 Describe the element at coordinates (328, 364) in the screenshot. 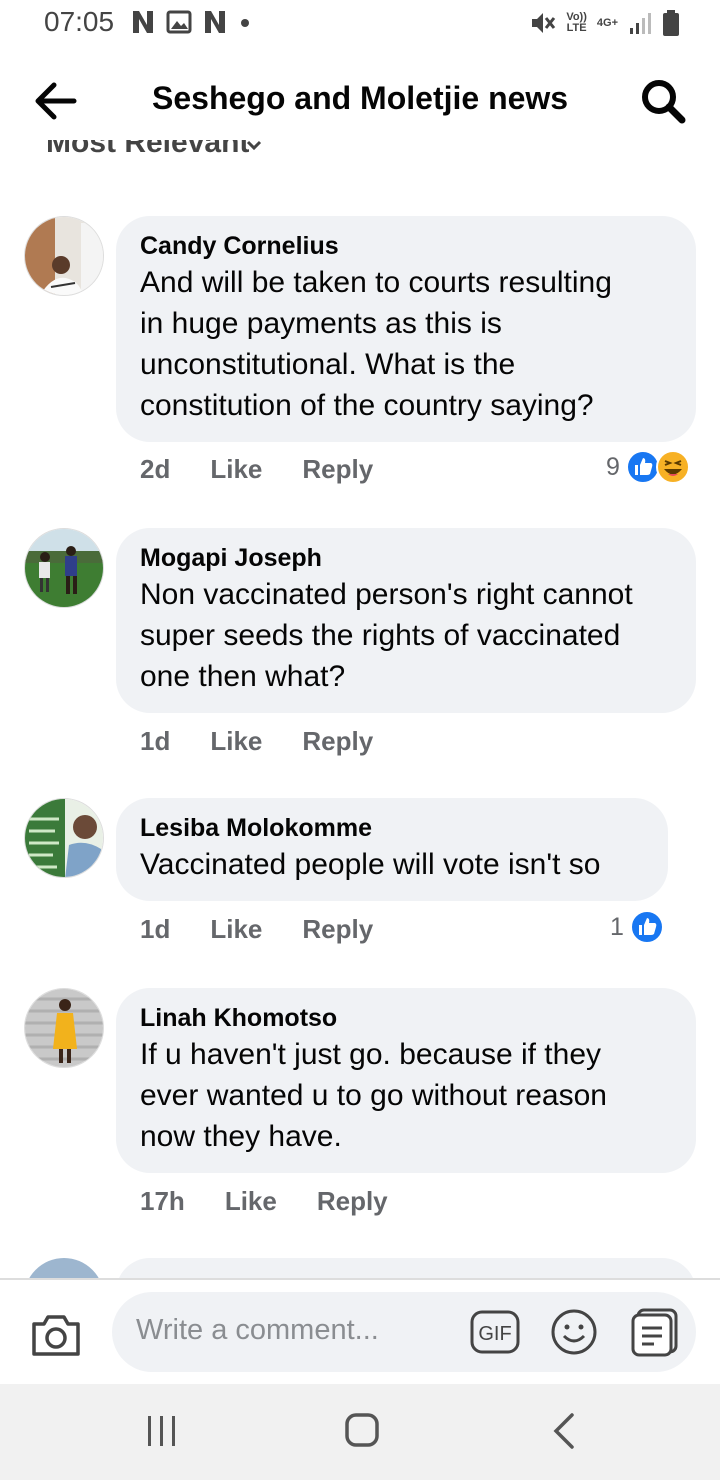

I see `comment-text-line: unconstitutional. What is the` at that location.